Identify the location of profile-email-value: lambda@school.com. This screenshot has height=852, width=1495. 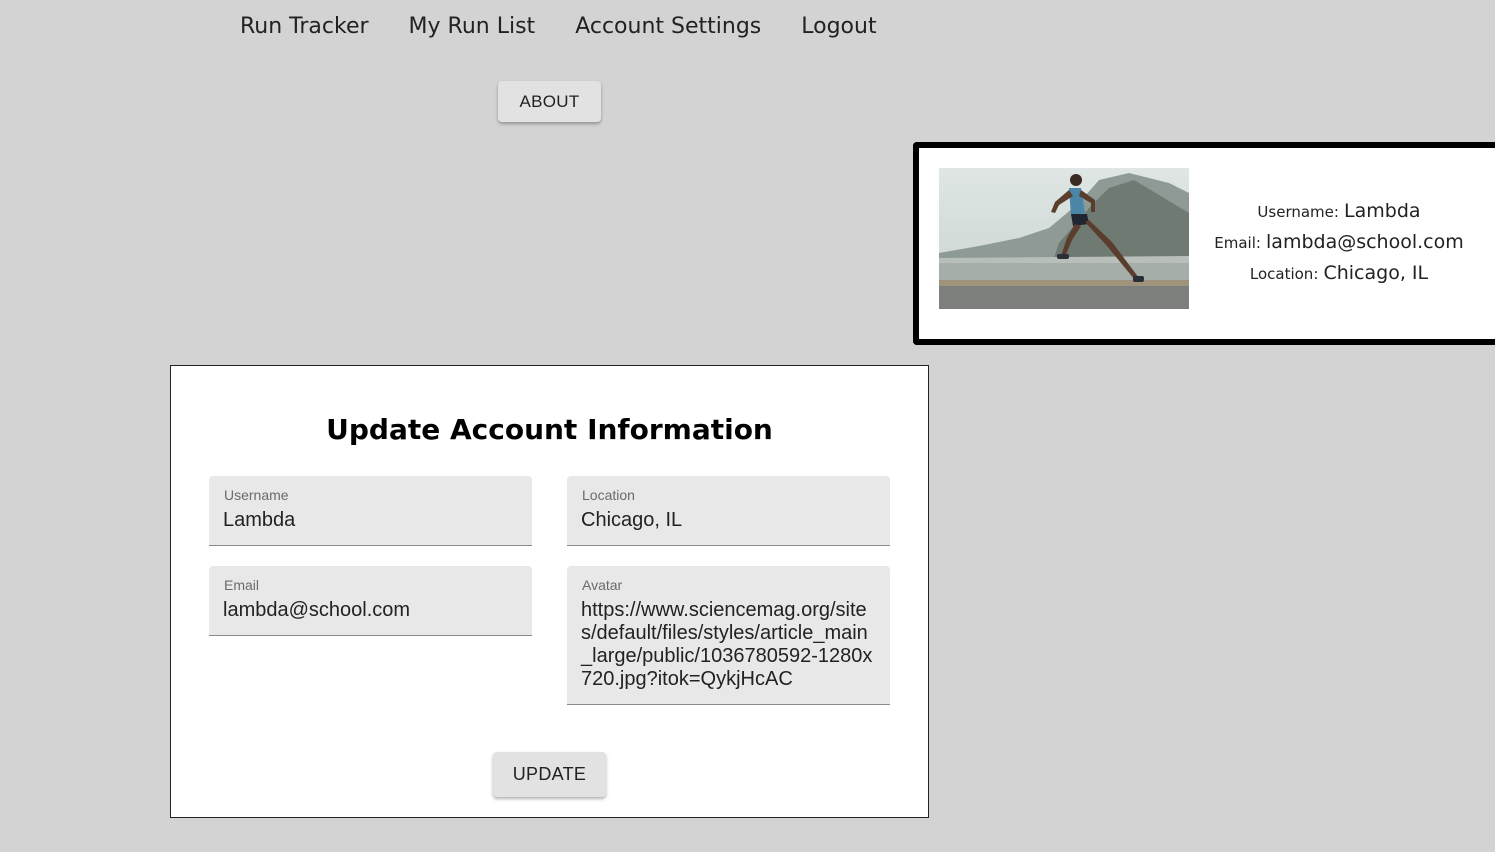
(1365, 242).